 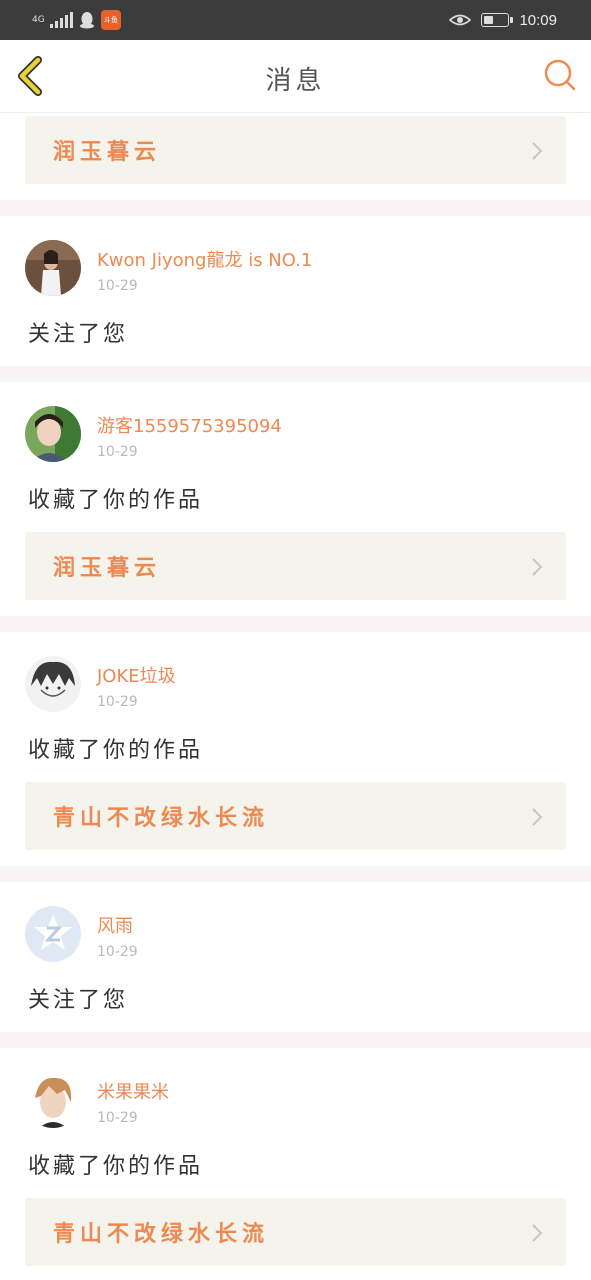 I want to click on username: 游客1559575395094, so click(x=189, y=425).